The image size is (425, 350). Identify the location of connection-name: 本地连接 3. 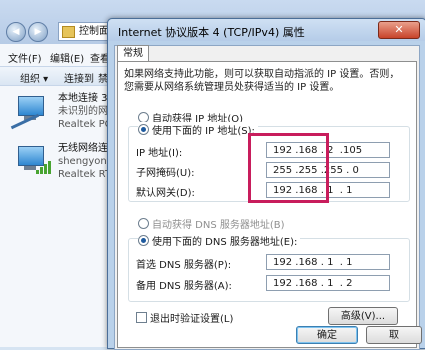
(83, 98).